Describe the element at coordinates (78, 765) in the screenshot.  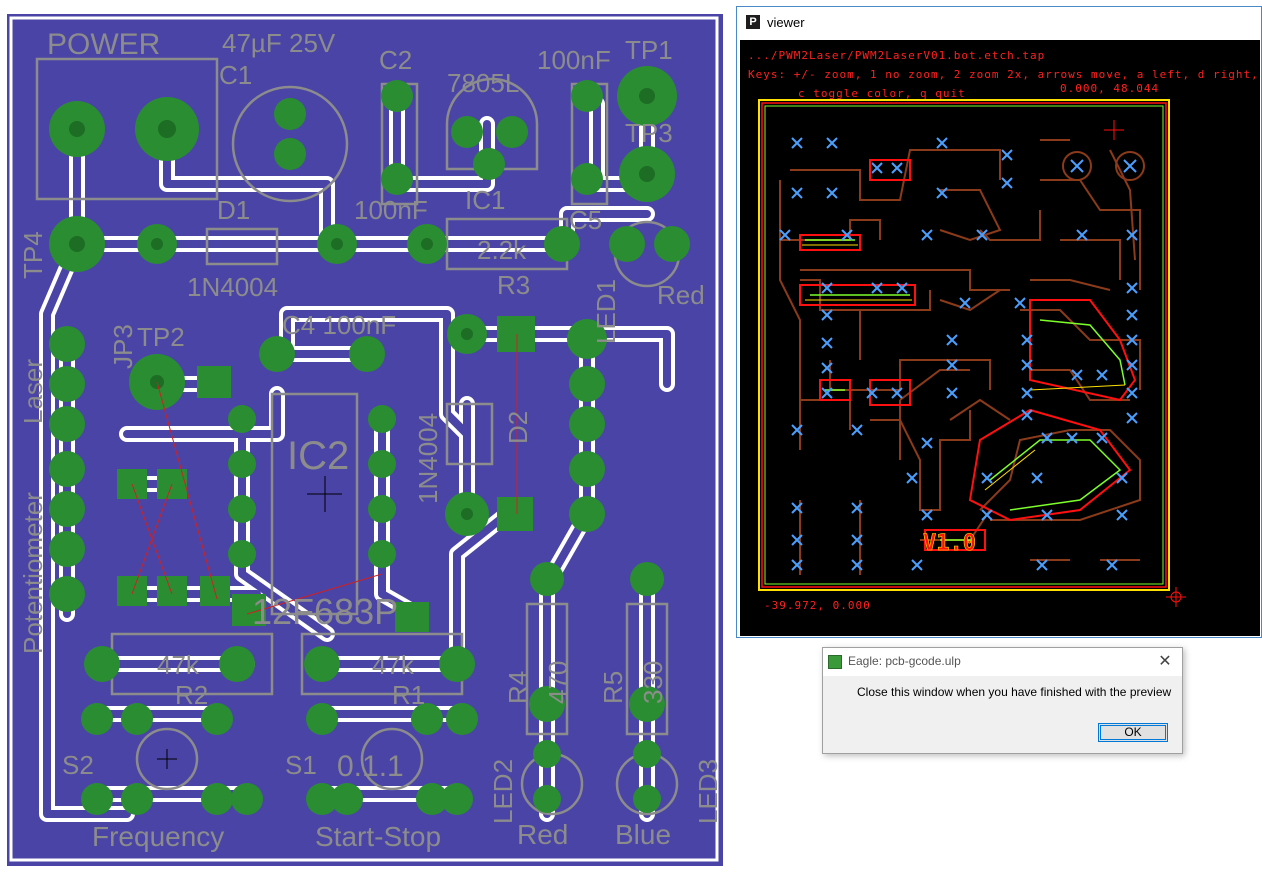
I see `silk-s2: S2` at that location.